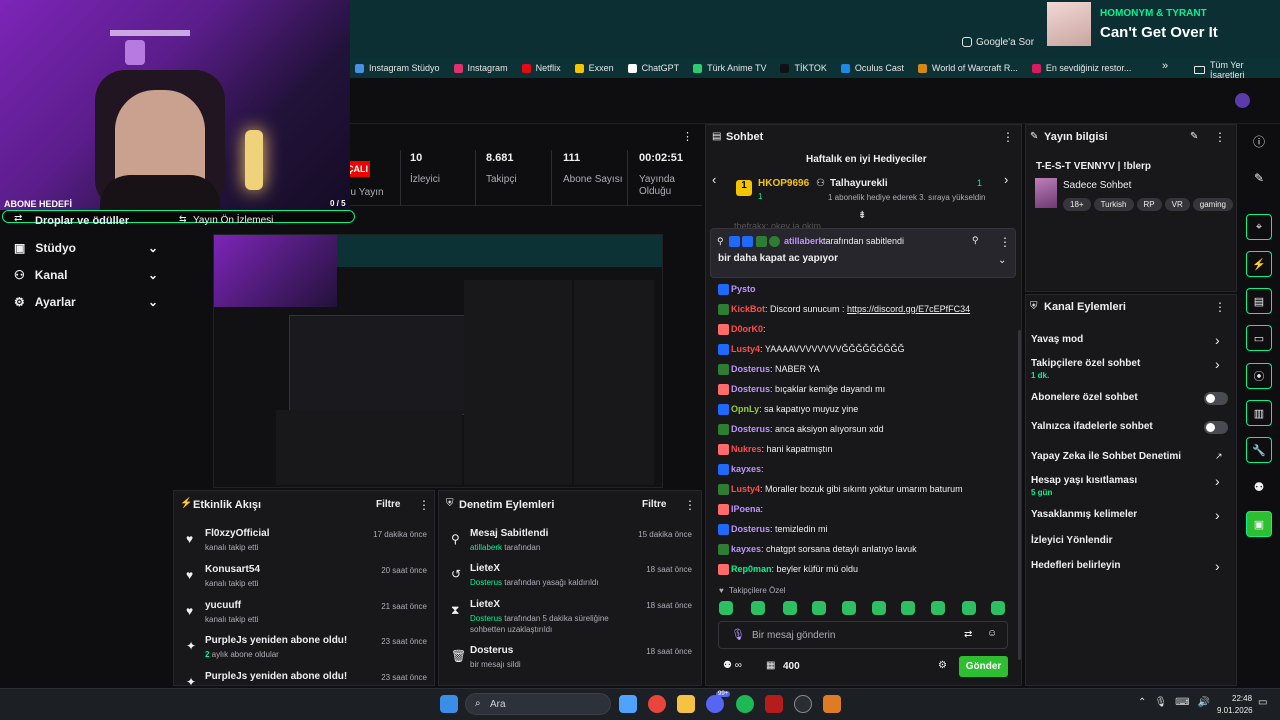  I want to click on google-ask-button: Google'a Sor, so click(998, 42).